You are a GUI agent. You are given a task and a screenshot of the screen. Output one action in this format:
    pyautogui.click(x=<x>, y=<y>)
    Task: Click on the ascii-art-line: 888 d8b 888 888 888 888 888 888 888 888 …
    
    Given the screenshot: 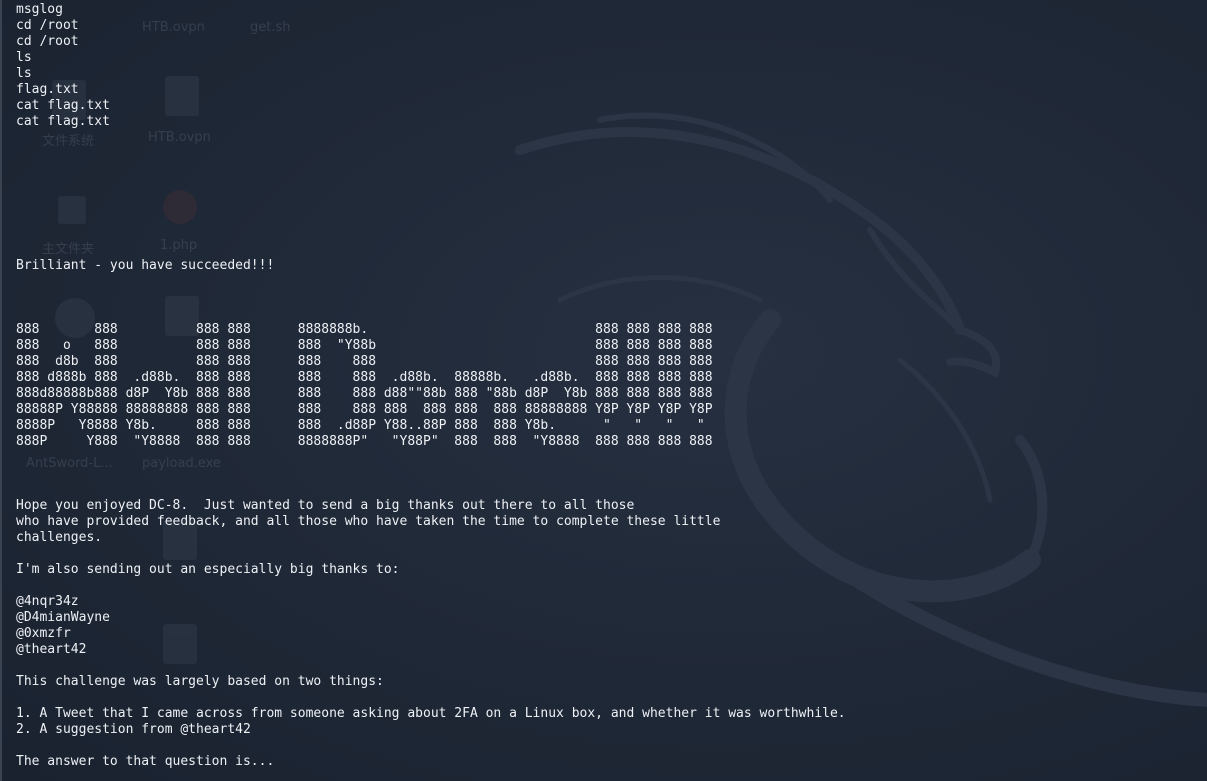 What is the action you would take?
    pyautogui.click(x=364, y=361)
    